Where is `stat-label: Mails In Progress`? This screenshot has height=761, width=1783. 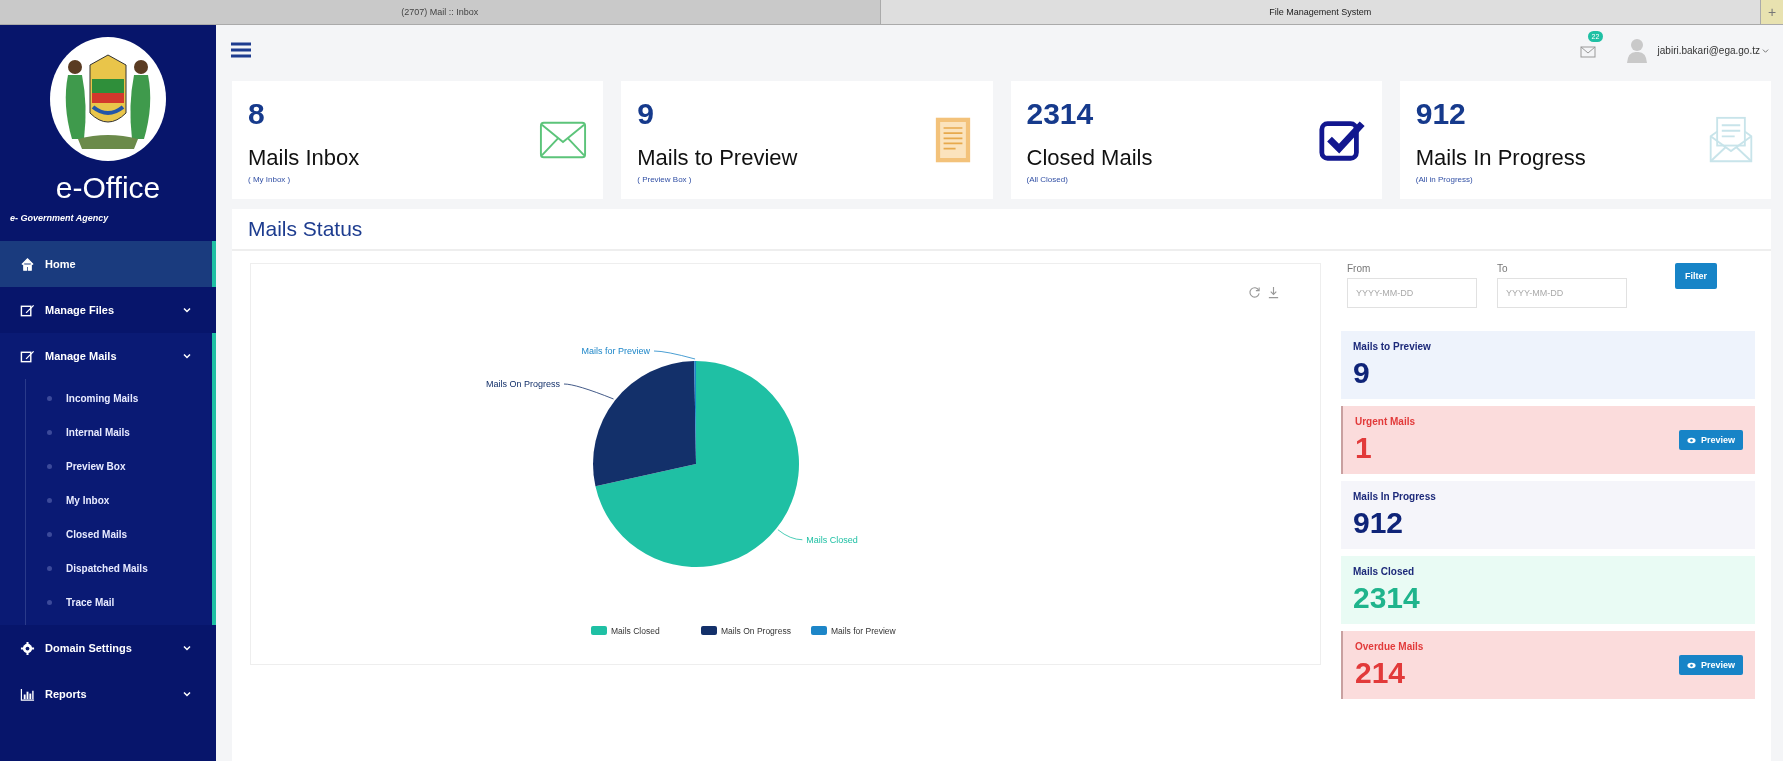 stat-label: Mails In Progress is located at coordinates (1501, 157).